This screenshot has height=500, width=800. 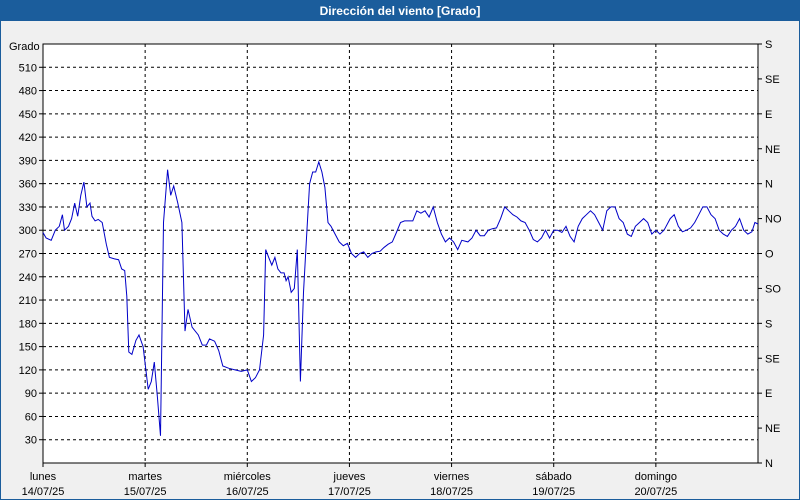 I want to click on y-tick-label: 420, so click(x=28, y=138).